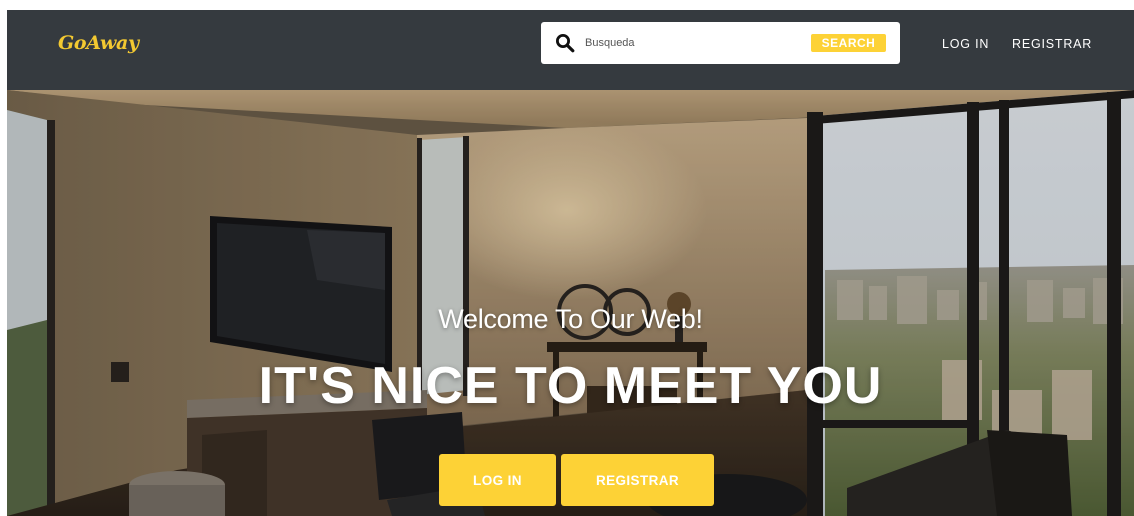  I want to click on search-icon, so click(565, 43).